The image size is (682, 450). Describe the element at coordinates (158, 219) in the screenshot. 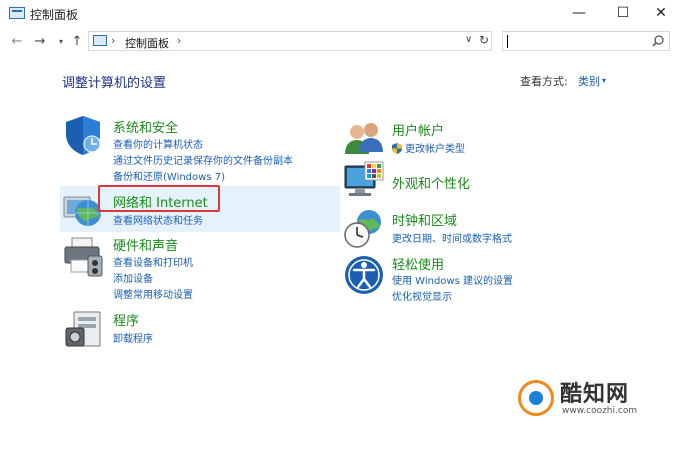

I see `link-network-status-tasks: 查看网络状态和任务` at that location.